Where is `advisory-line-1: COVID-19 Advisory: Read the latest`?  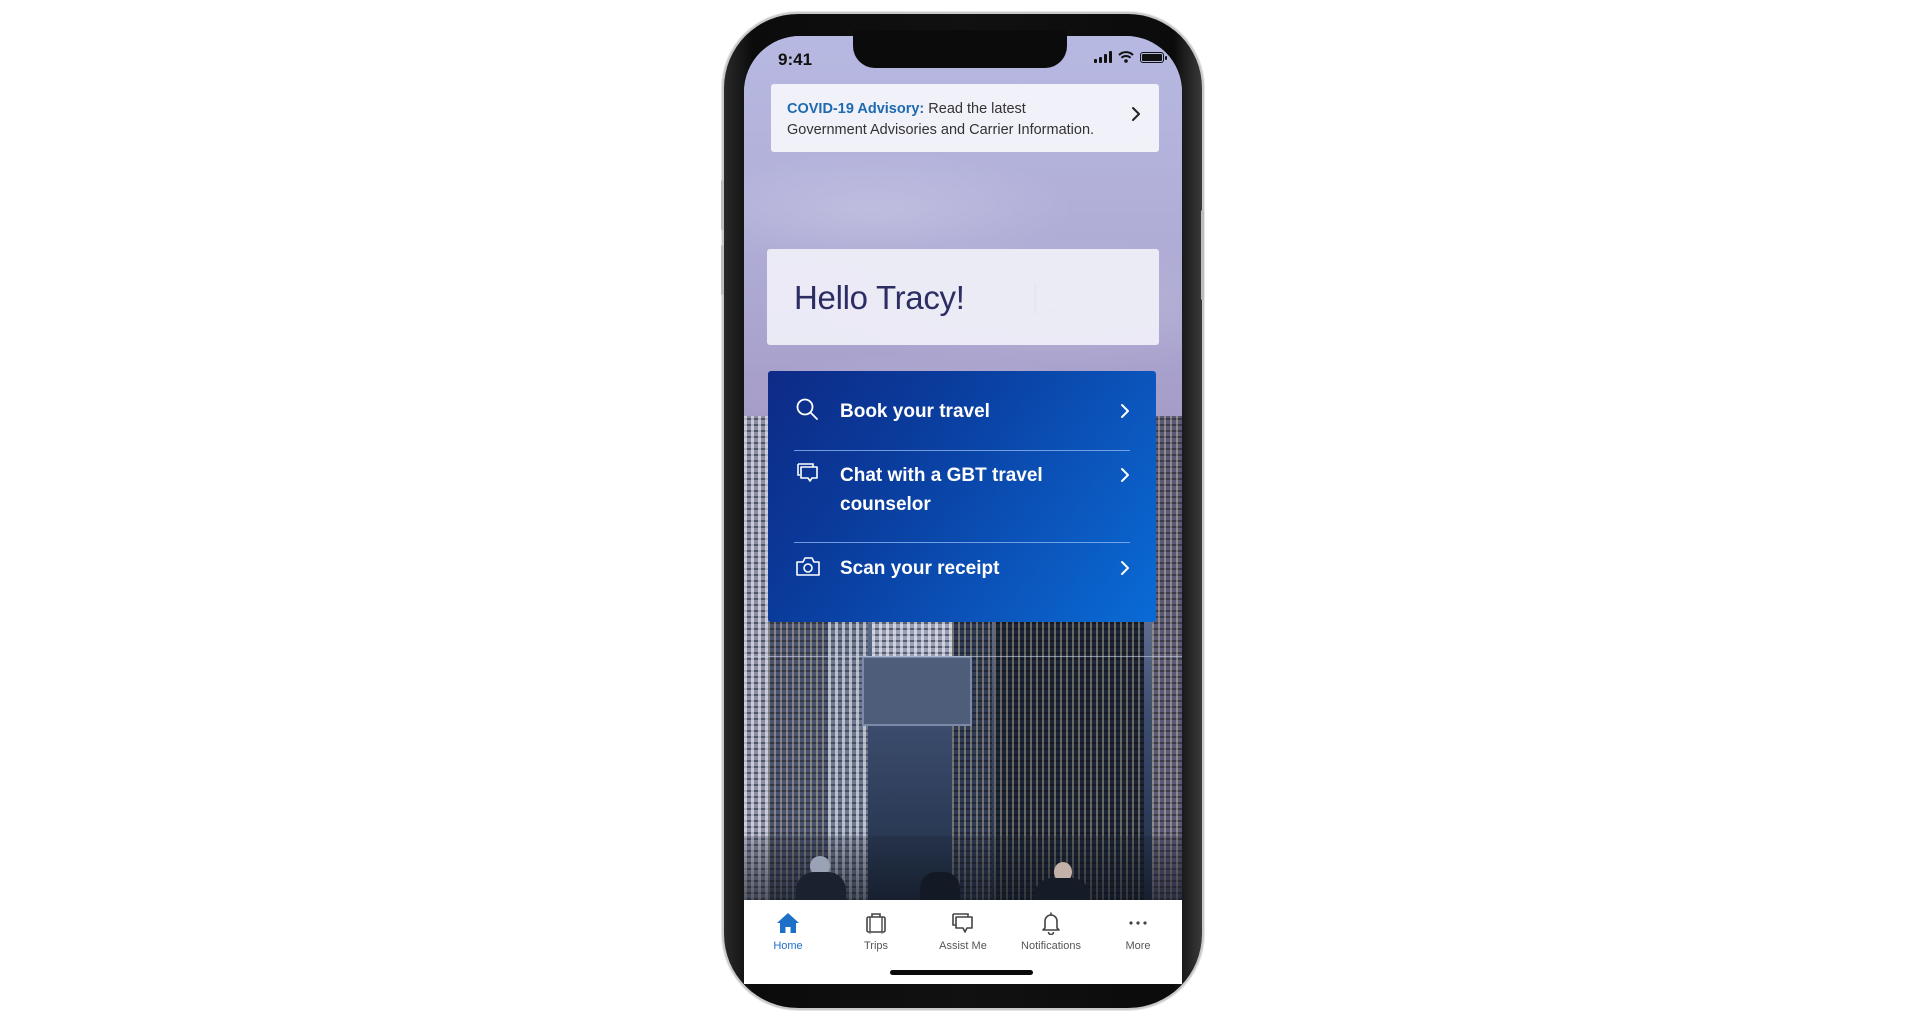 advisory-line-1: COVID-19 Advisory: Read the latest is located at coordinates (965, 109).